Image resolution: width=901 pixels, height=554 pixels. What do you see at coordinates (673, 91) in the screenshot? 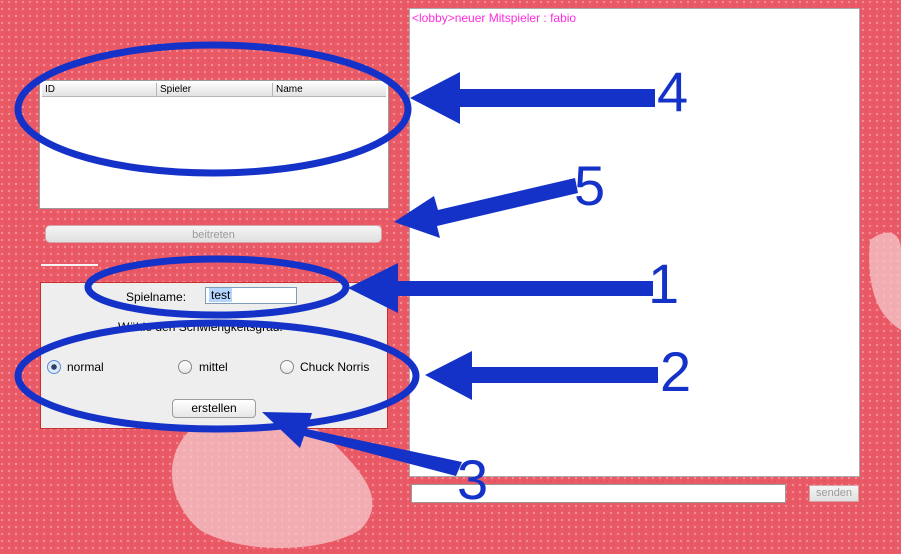
I see `annotation-label-4: 4` at bounding box center [673, 91].